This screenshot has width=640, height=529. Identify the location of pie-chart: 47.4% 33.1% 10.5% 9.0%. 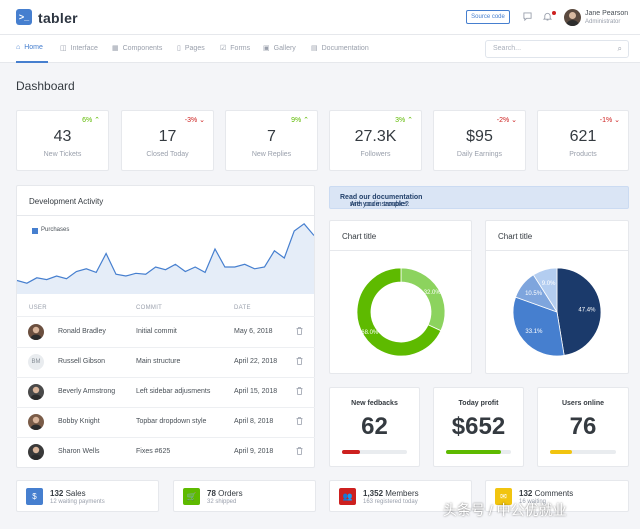
(557, 312).